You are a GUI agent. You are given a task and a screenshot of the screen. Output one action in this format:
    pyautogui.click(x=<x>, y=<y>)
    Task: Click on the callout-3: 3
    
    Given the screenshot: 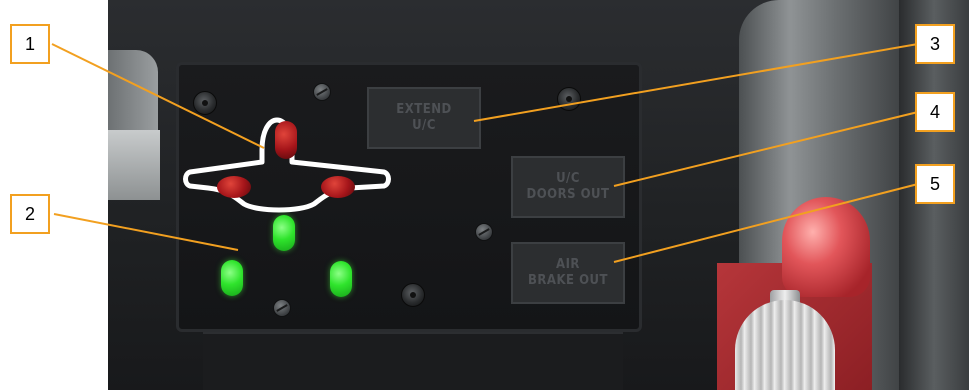 What is the action you would take?
    pyautogui.click(x=935, y=44)
    